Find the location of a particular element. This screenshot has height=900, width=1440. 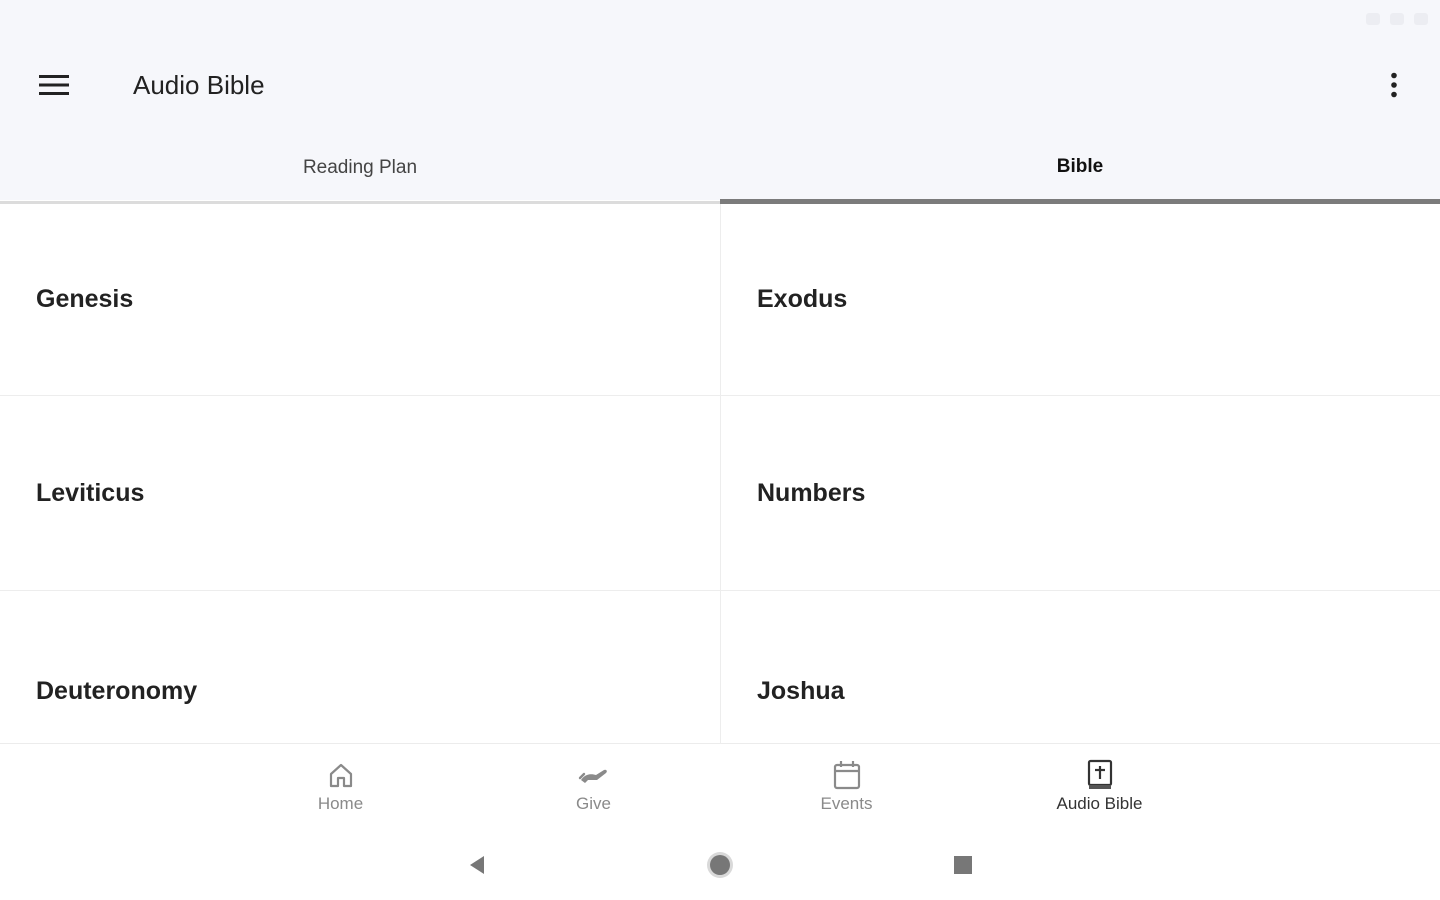

book-label: Numbers is located at coordinates (811, 492).